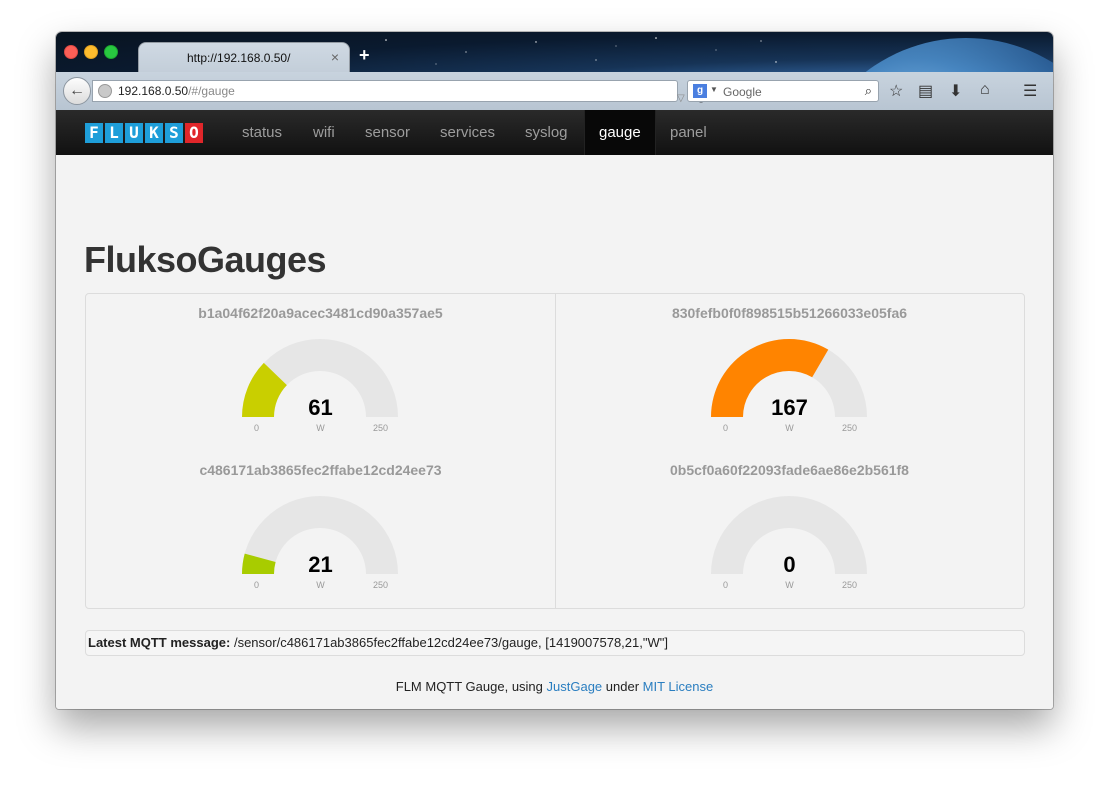  I want to click on search-placeholder: Google, so click(742, 92).